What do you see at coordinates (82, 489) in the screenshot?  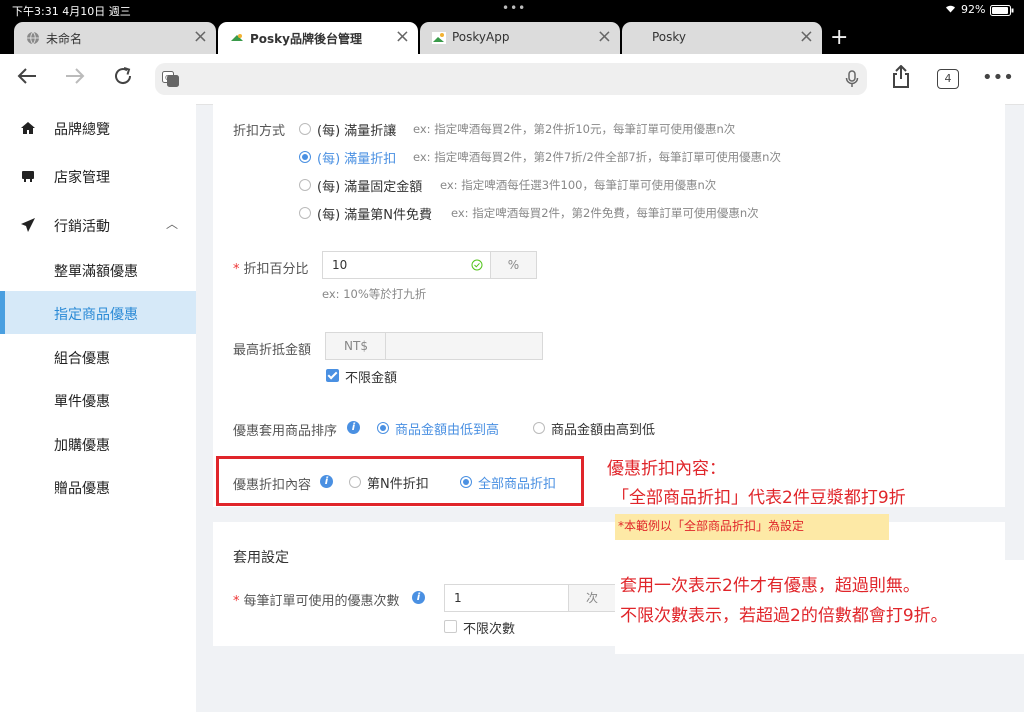 I see `sidebar-item-label: 贈品優惠` at bounding box center [82, 489].